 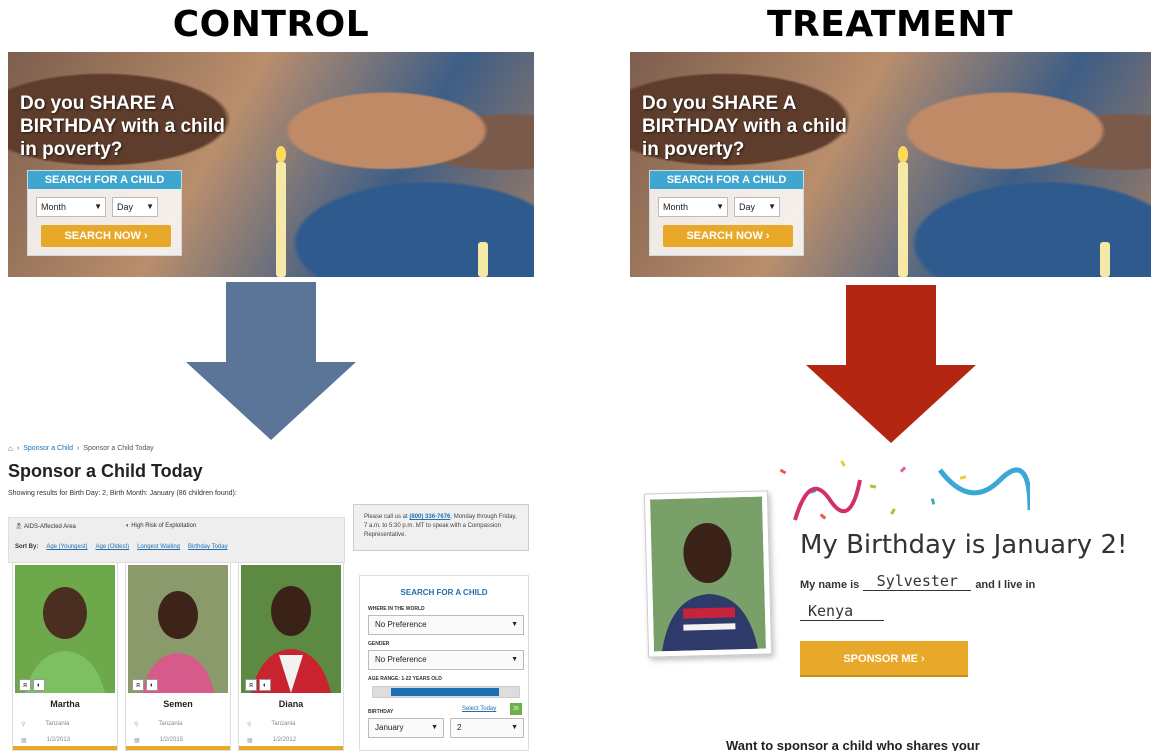 I want to click on sidebar-search-title: SEARCH FOR A CHILD, so click(x=444, y=592).